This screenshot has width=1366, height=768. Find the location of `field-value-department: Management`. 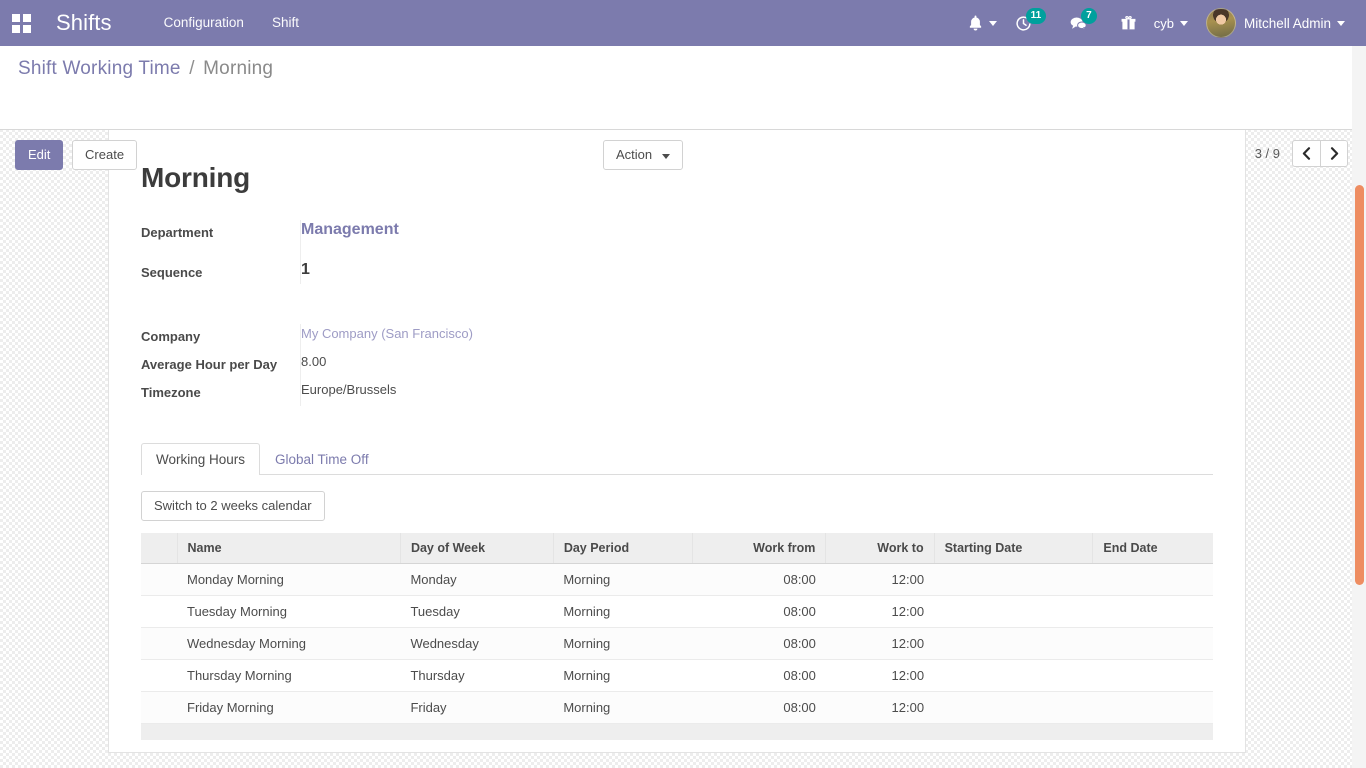

field-value-department: Management is located at coordinates (350, 229).